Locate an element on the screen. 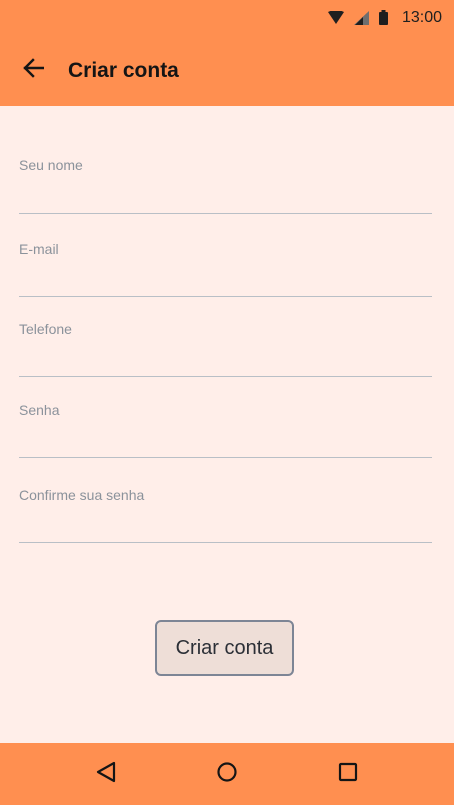  email-field: E-mail is located at coordinates (225, 266).